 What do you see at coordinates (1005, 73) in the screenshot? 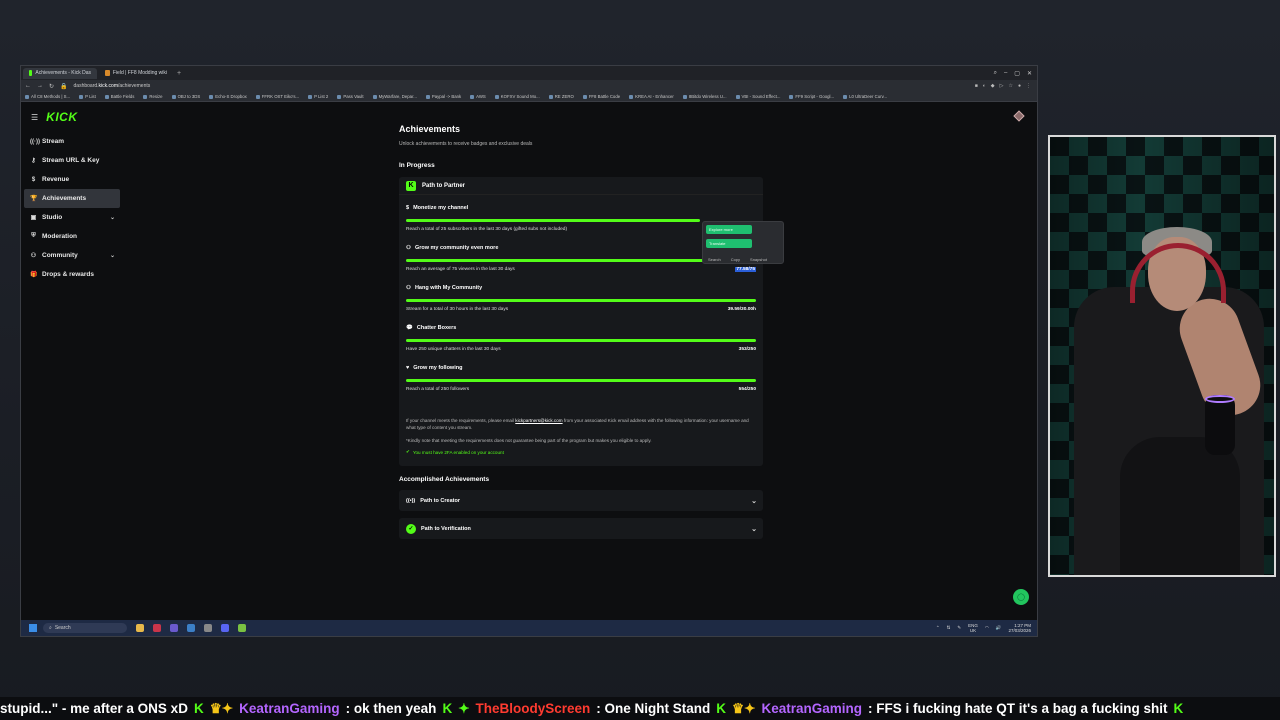
I see `minimize-icon: –` at bounding box center [1005, 73].